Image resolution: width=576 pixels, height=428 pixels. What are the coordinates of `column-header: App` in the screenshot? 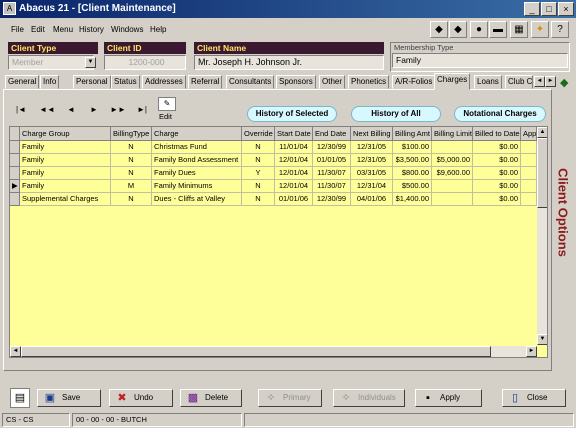 It's located at (529, 134).